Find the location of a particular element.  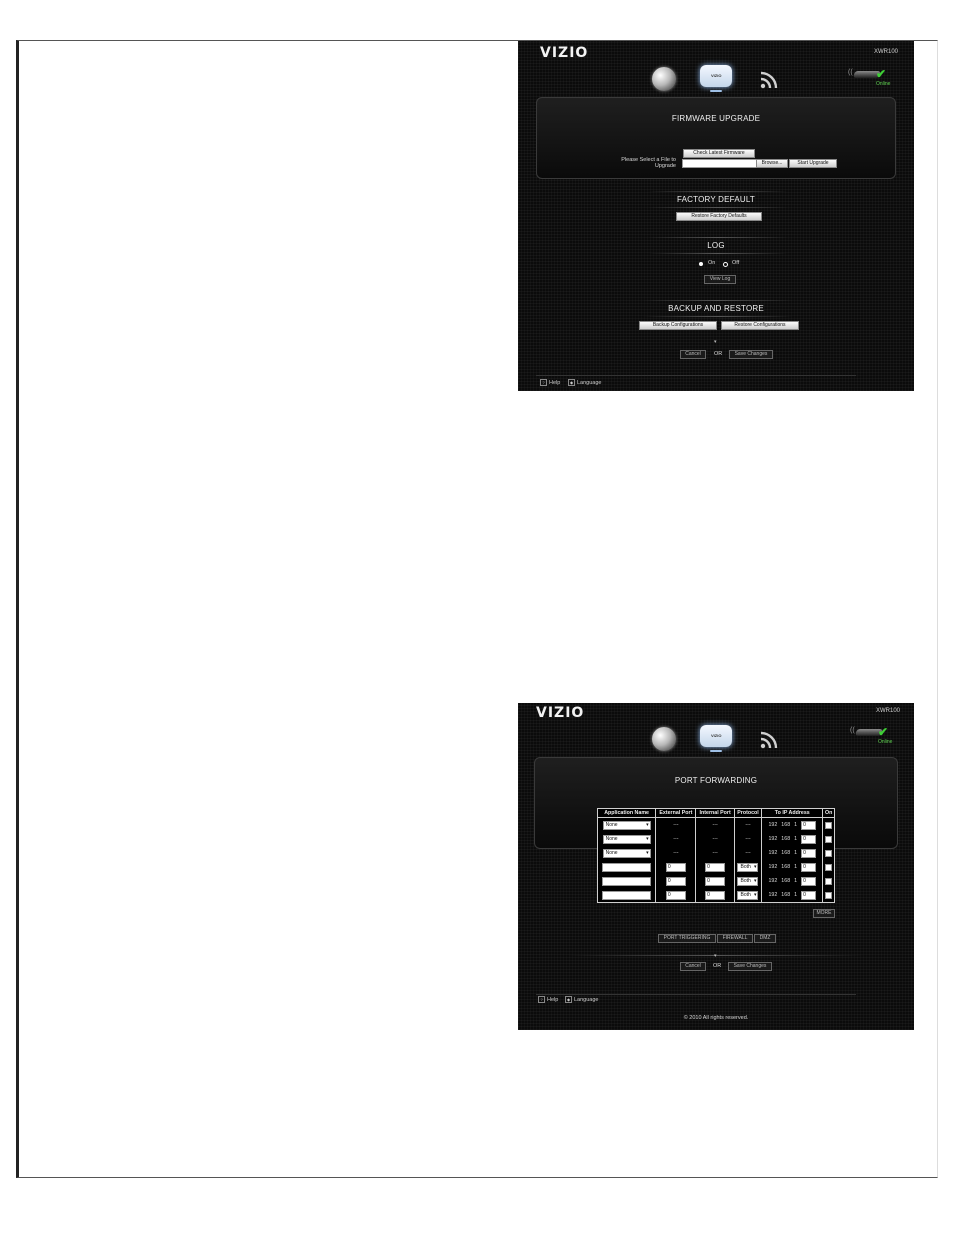

backup-restore-title: BACKUP AND RESTORE is located at coordinates (716, 308).